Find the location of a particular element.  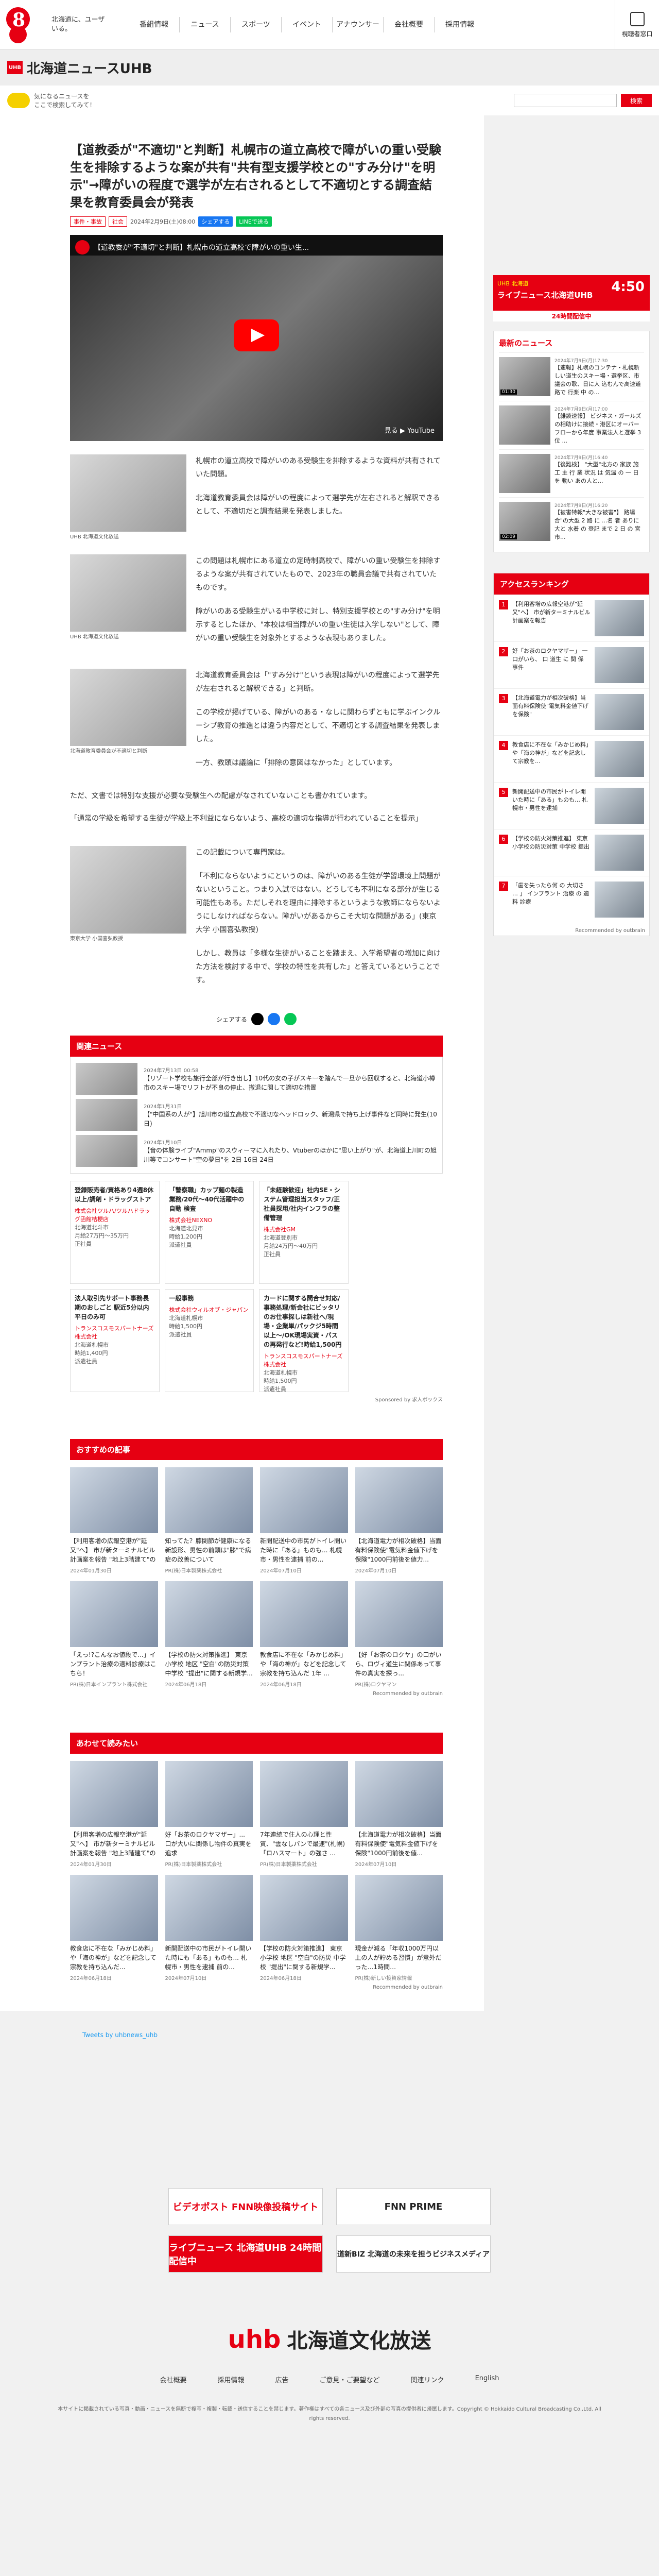

footer-link-related: 関連リンク is located at coordinates (428, 2379).